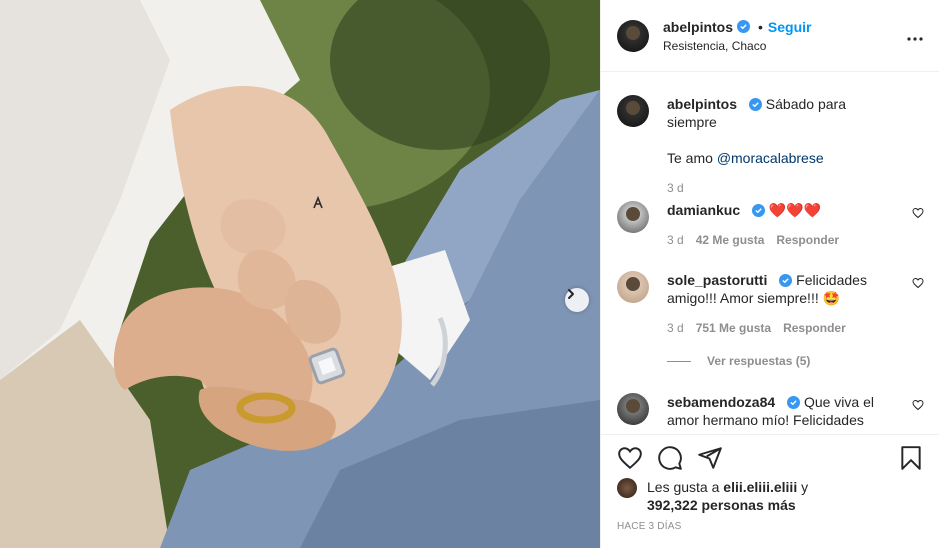  I want to click on paper-plane-icon, so click(710, 458).